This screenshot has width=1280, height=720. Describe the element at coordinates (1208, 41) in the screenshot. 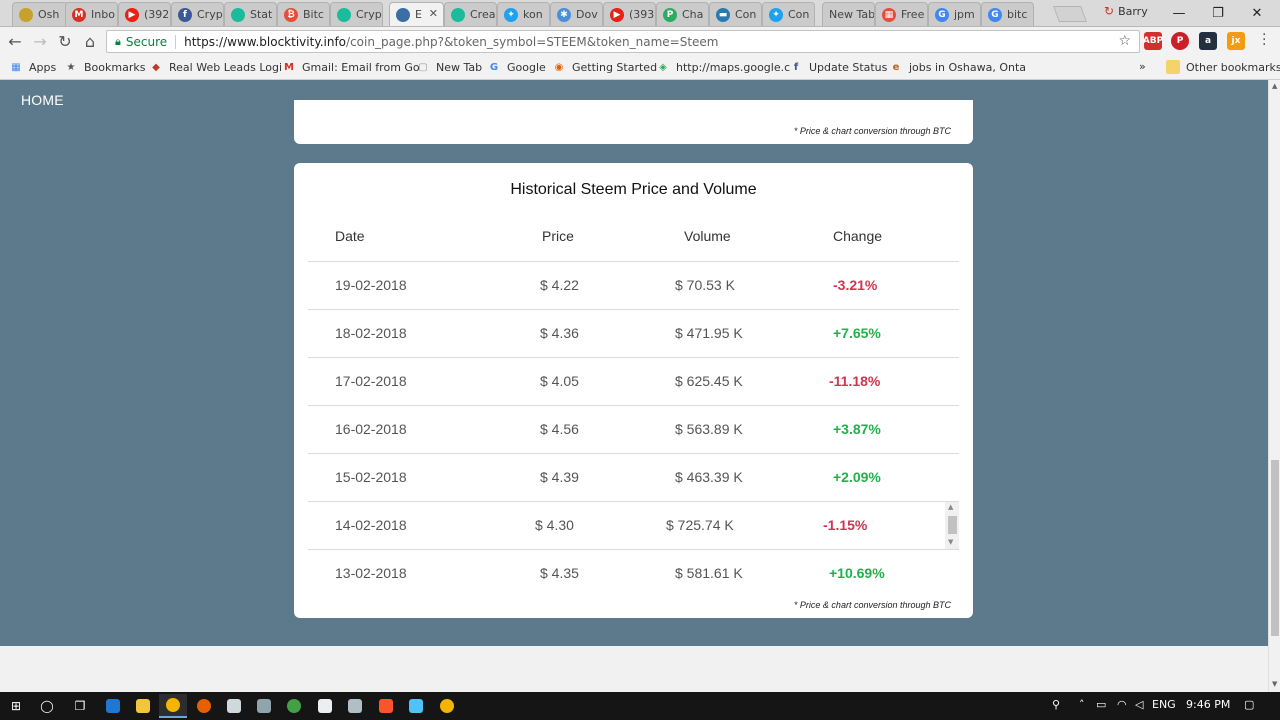

I see `amazon-extension-icon: a` at that location.